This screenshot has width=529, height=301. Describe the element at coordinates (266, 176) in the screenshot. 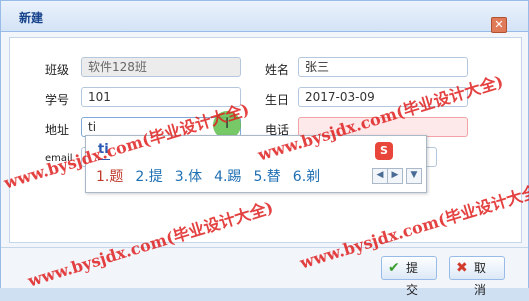

I see `ime-candidate: 5.替` at that location.